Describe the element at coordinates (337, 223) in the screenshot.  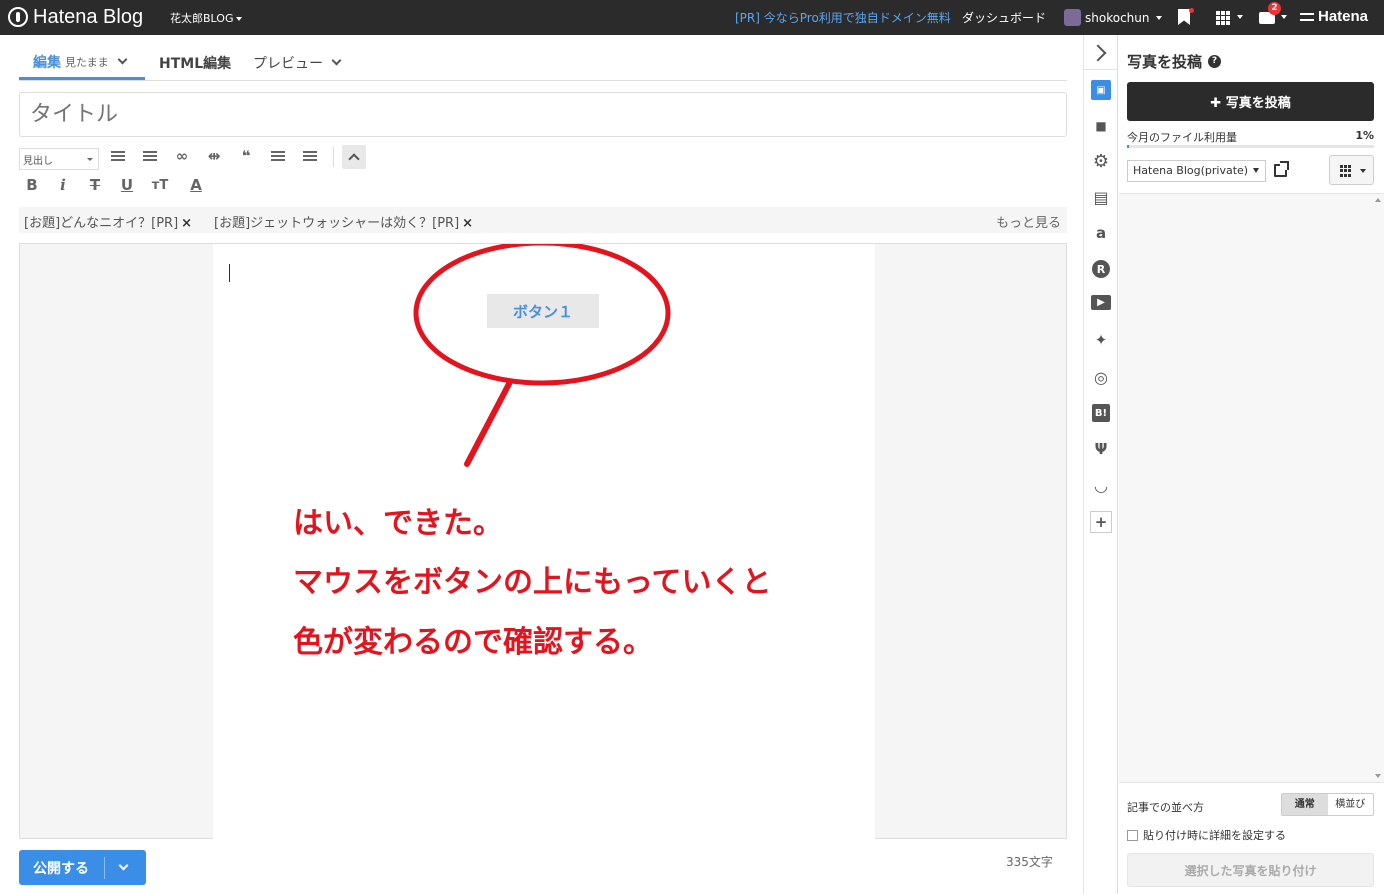
I see `topic-label: [お題]ジェットウォッシャーは効く？[PR]` at that location.